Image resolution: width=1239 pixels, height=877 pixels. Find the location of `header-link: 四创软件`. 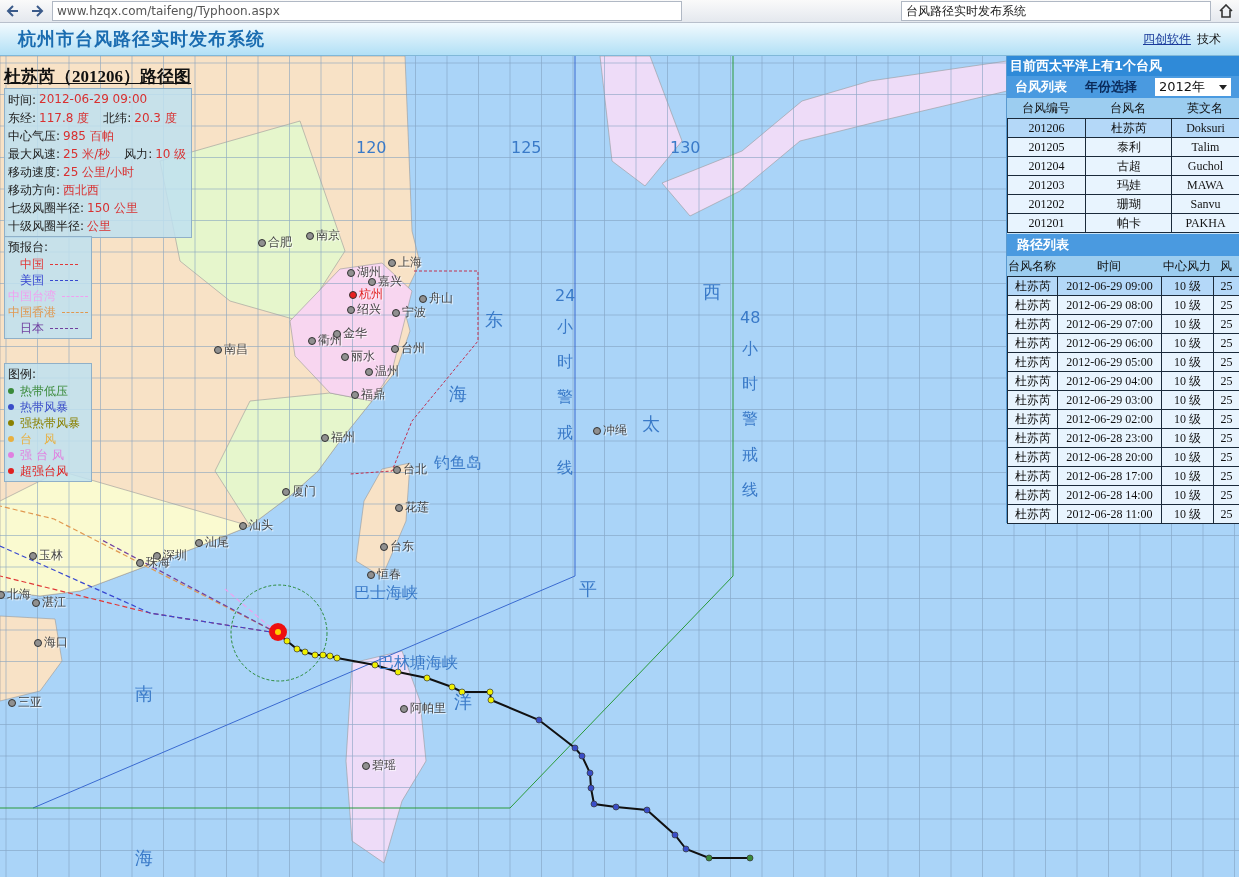

header-link: 四创软件 is located at coordinates (1167, 39).